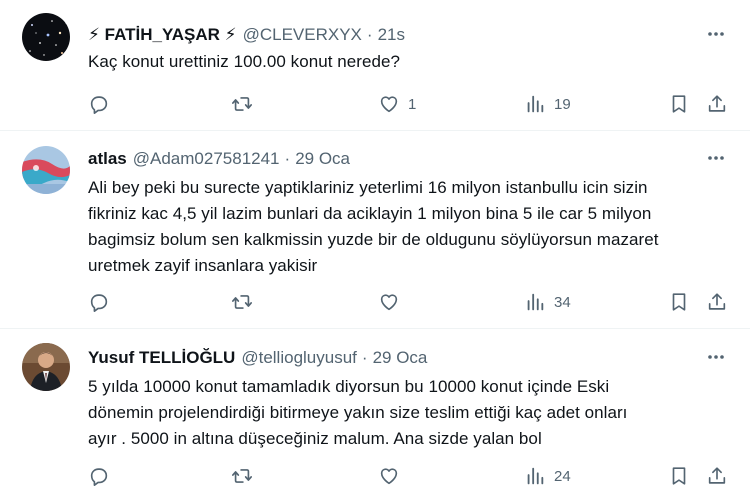 The image size is (750, 499). Describe the element at coordinates (547, 104) in the screenshot. I see `views-button: 19` at that location.